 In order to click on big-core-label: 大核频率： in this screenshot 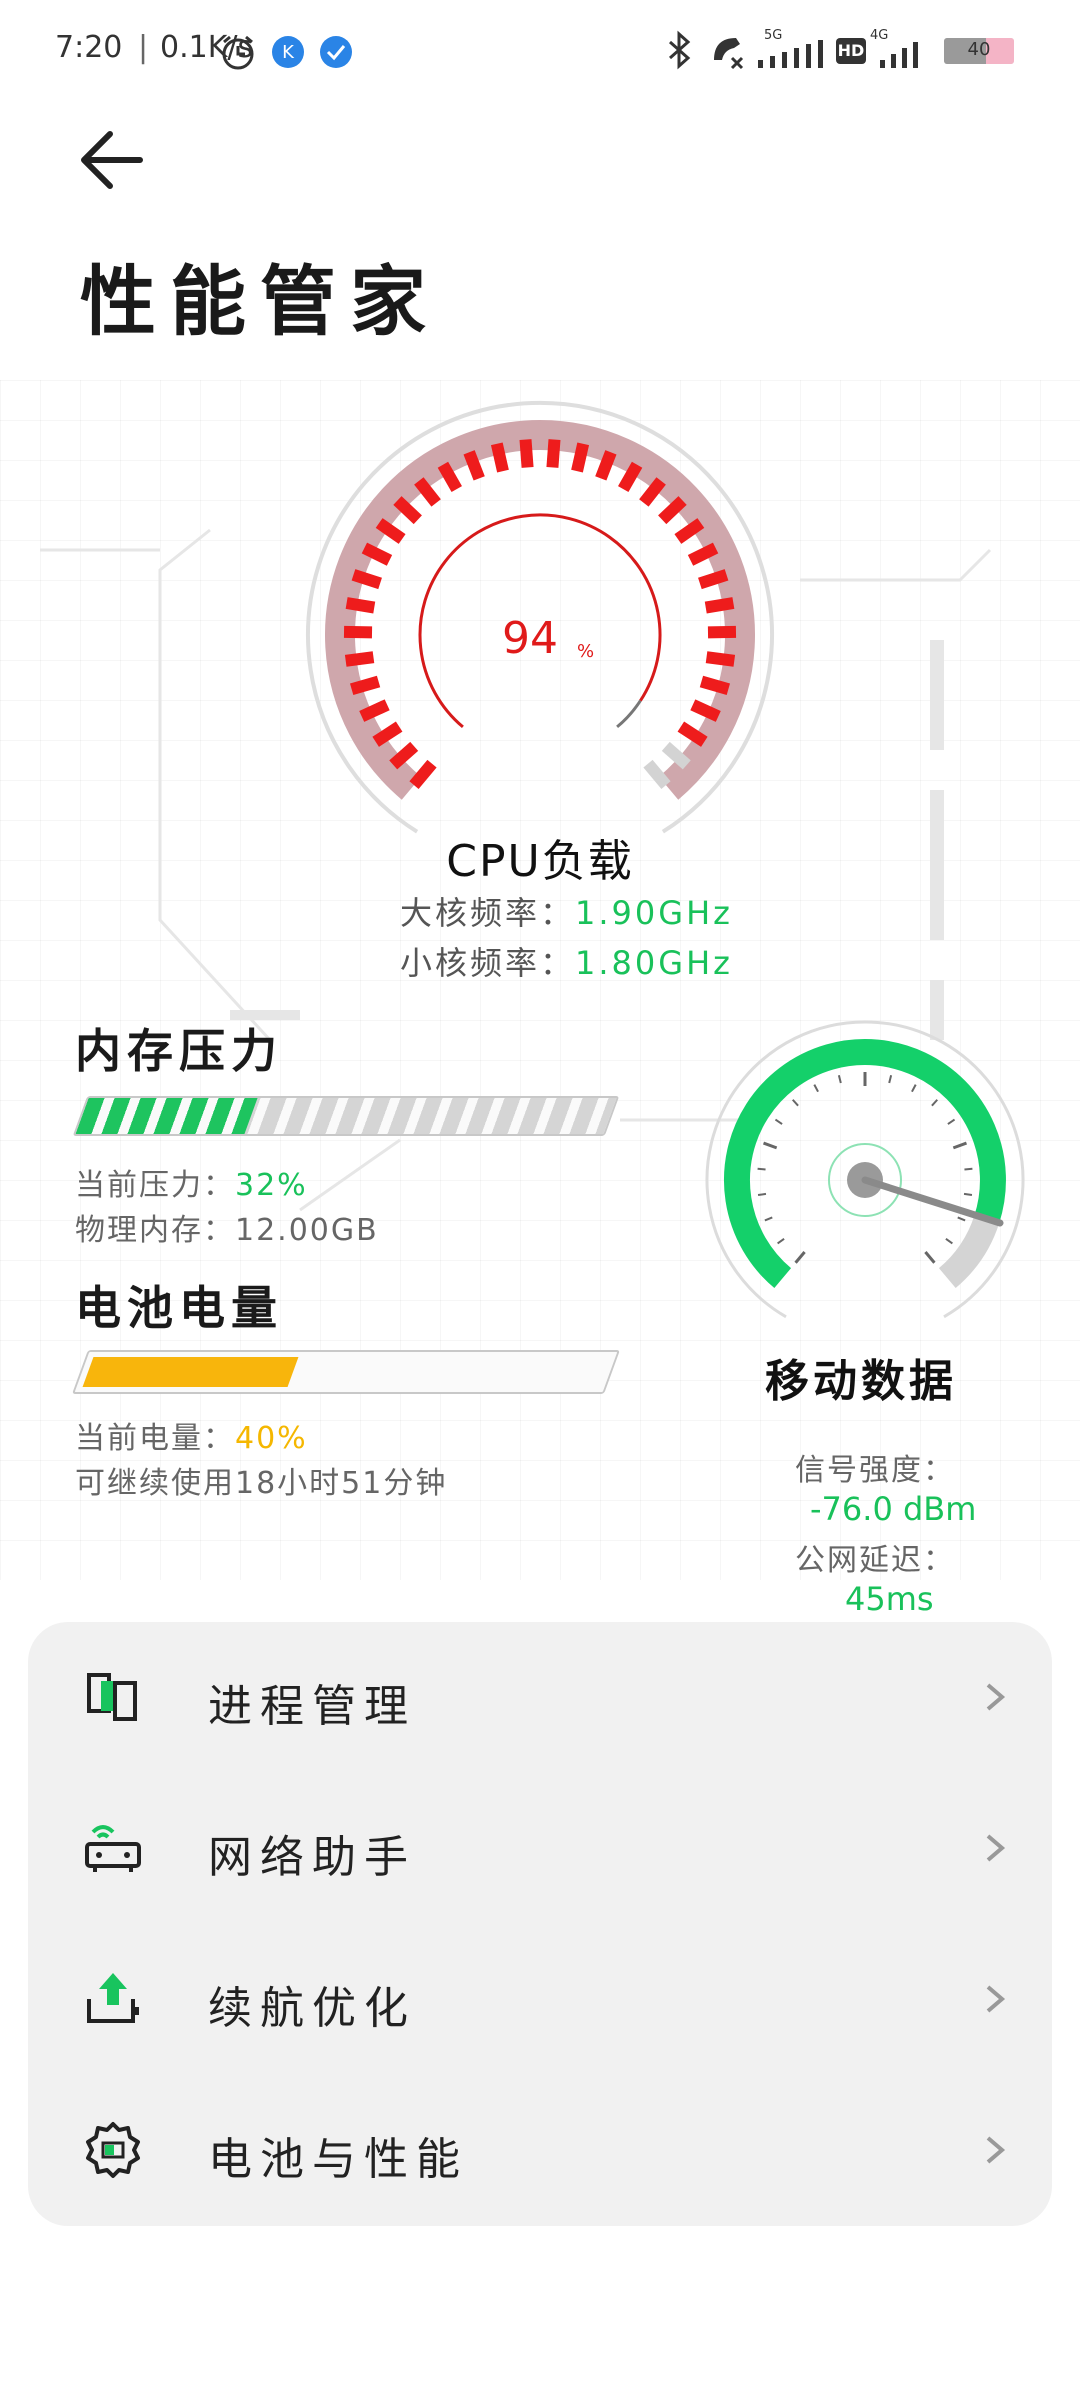, I will do `click(488, 913)`.